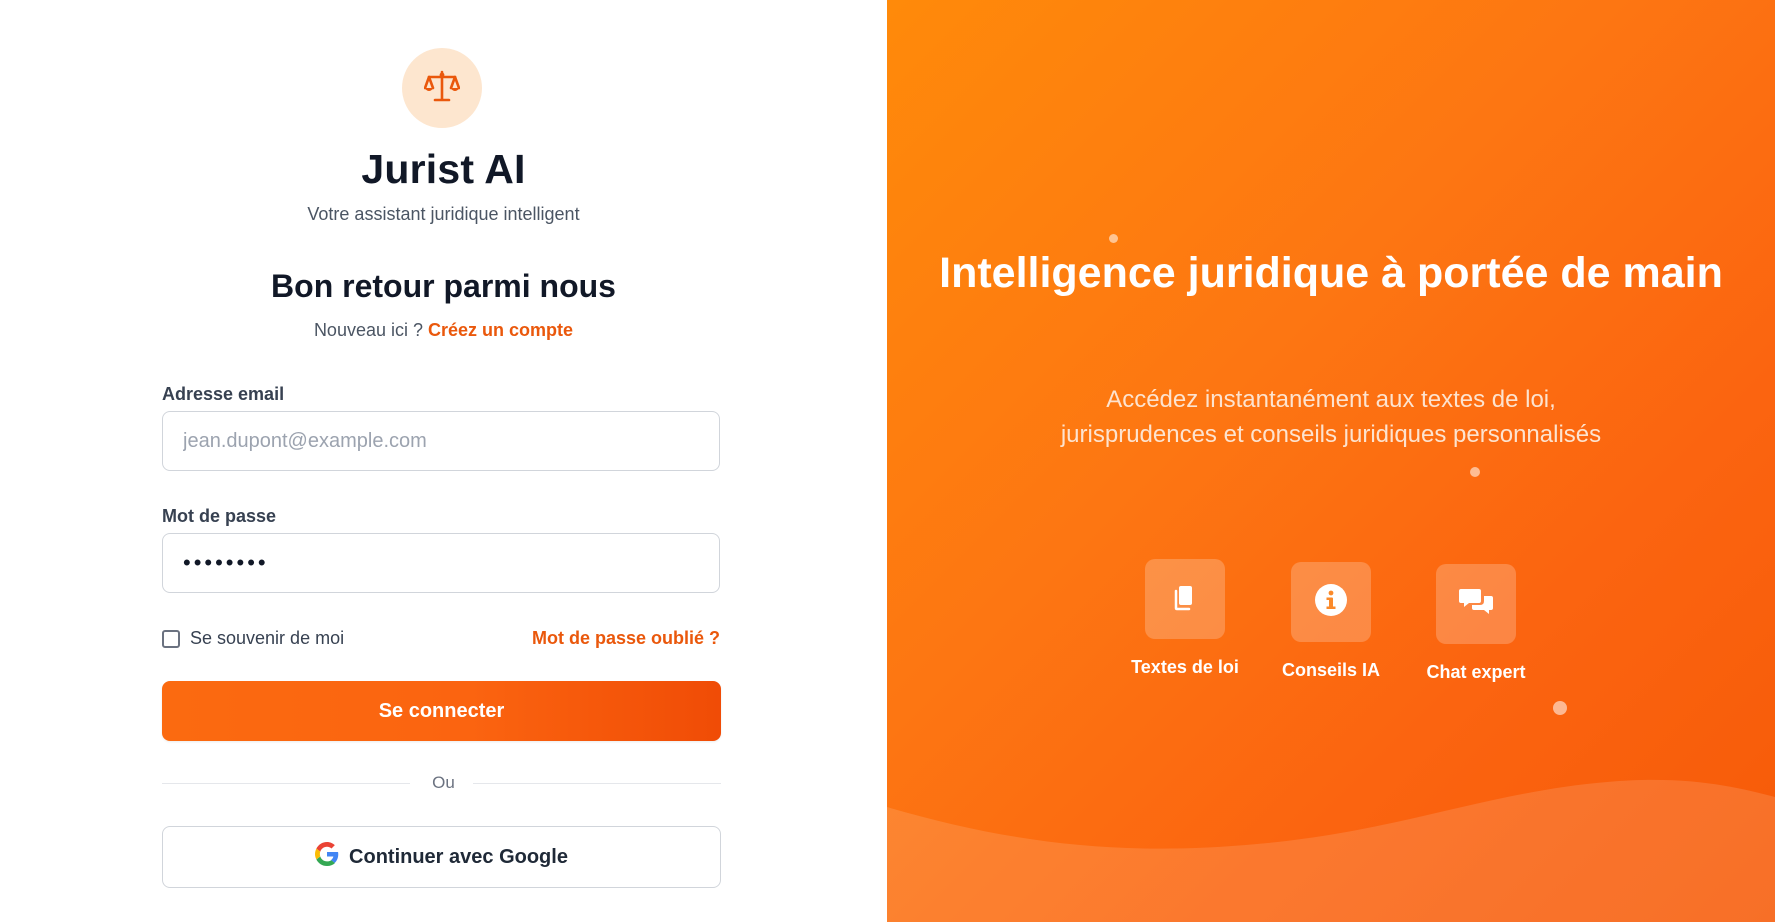  I want to click on google-login-button: Continuer avec Google, so click(441, 857).